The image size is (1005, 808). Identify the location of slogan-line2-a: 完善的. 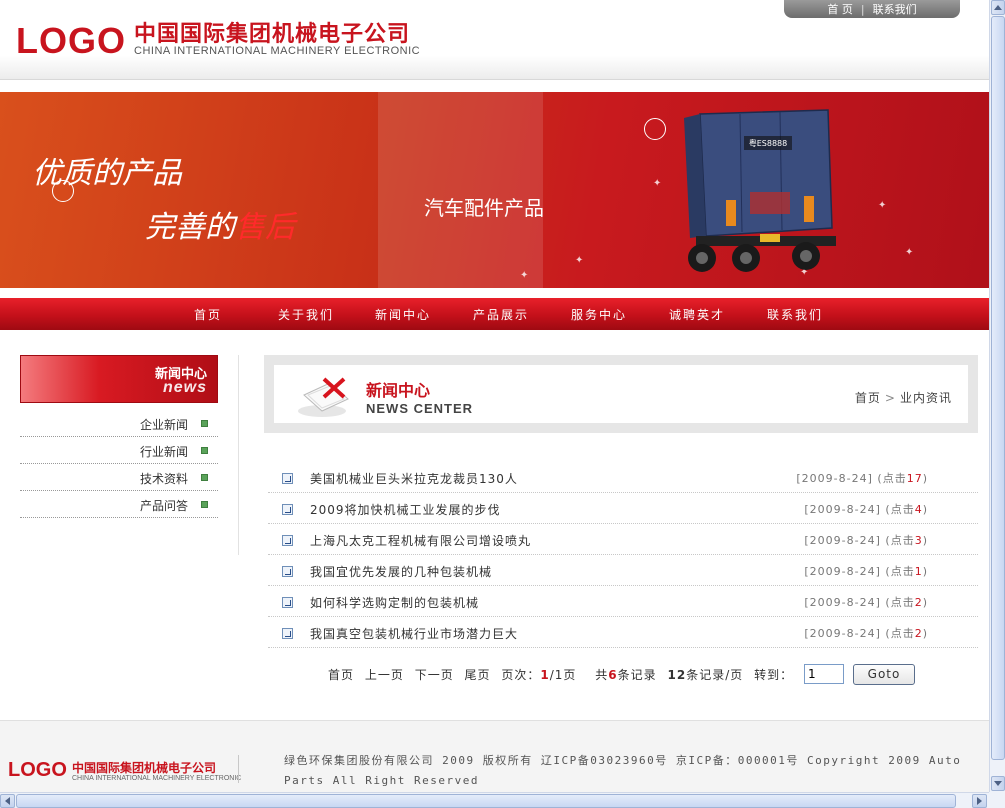
(190, 227).